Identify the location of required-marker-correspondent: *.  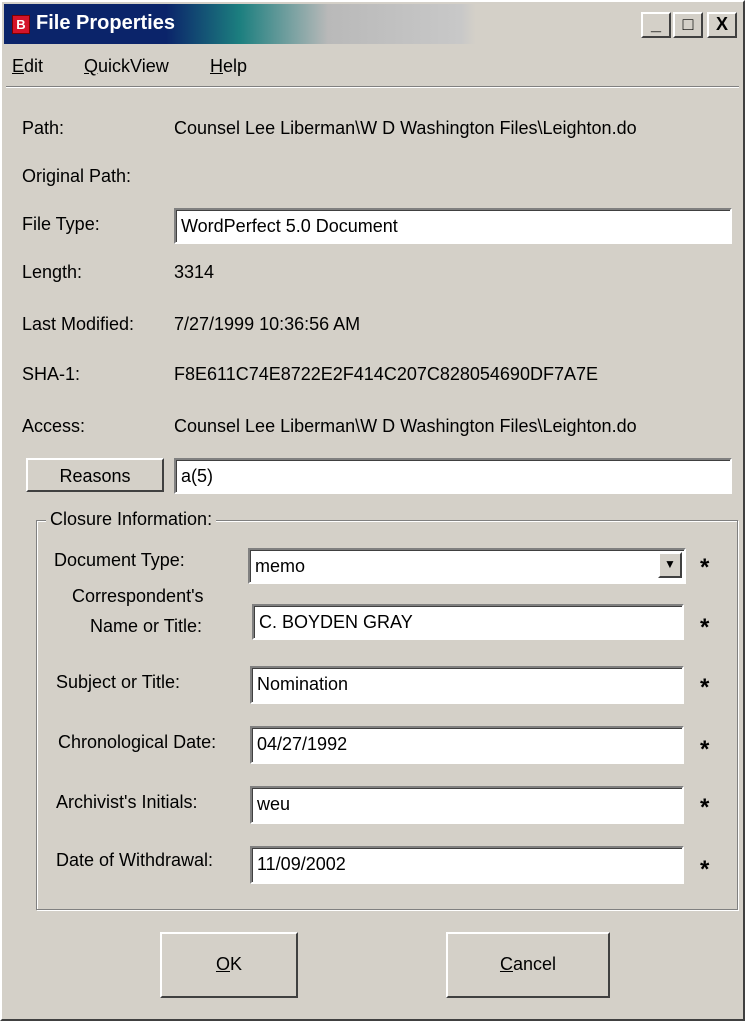
(705, 627).